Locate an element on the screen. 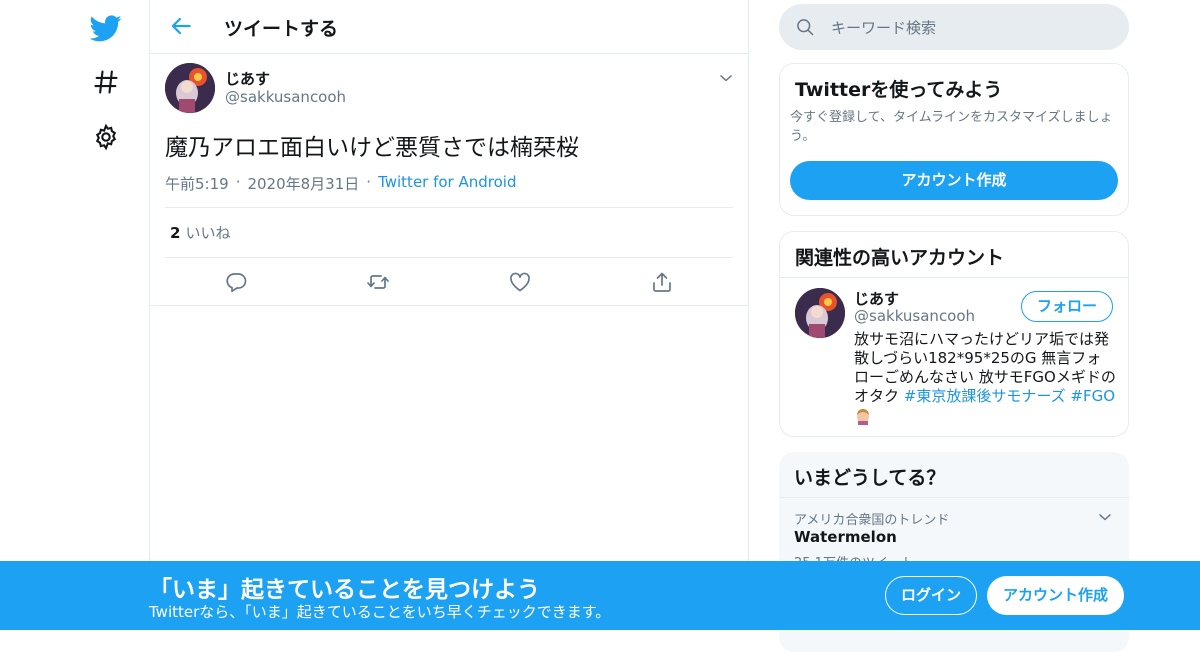  card-title: Twitterを使ってみよう is located at coordinates (899, 90).